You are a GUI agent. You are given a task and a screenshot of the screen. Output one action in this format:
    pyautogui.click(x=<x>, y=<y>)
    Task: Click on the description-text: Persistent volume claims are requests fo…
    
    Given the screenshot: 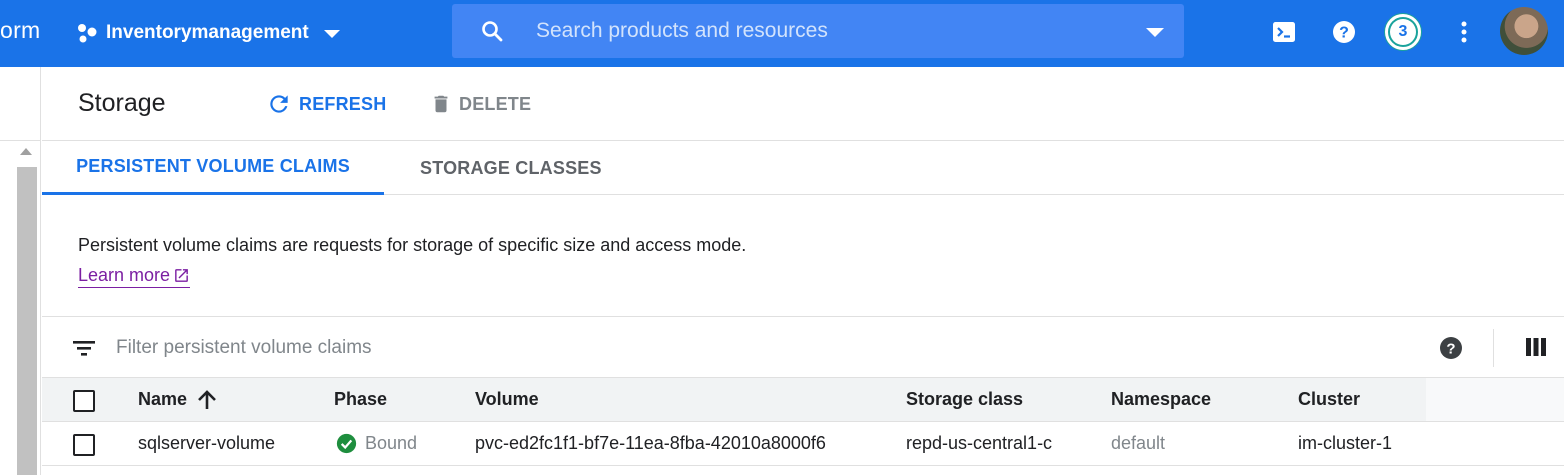 What is the action you would take?
    pyautogui.click(x=412, y=245)
    